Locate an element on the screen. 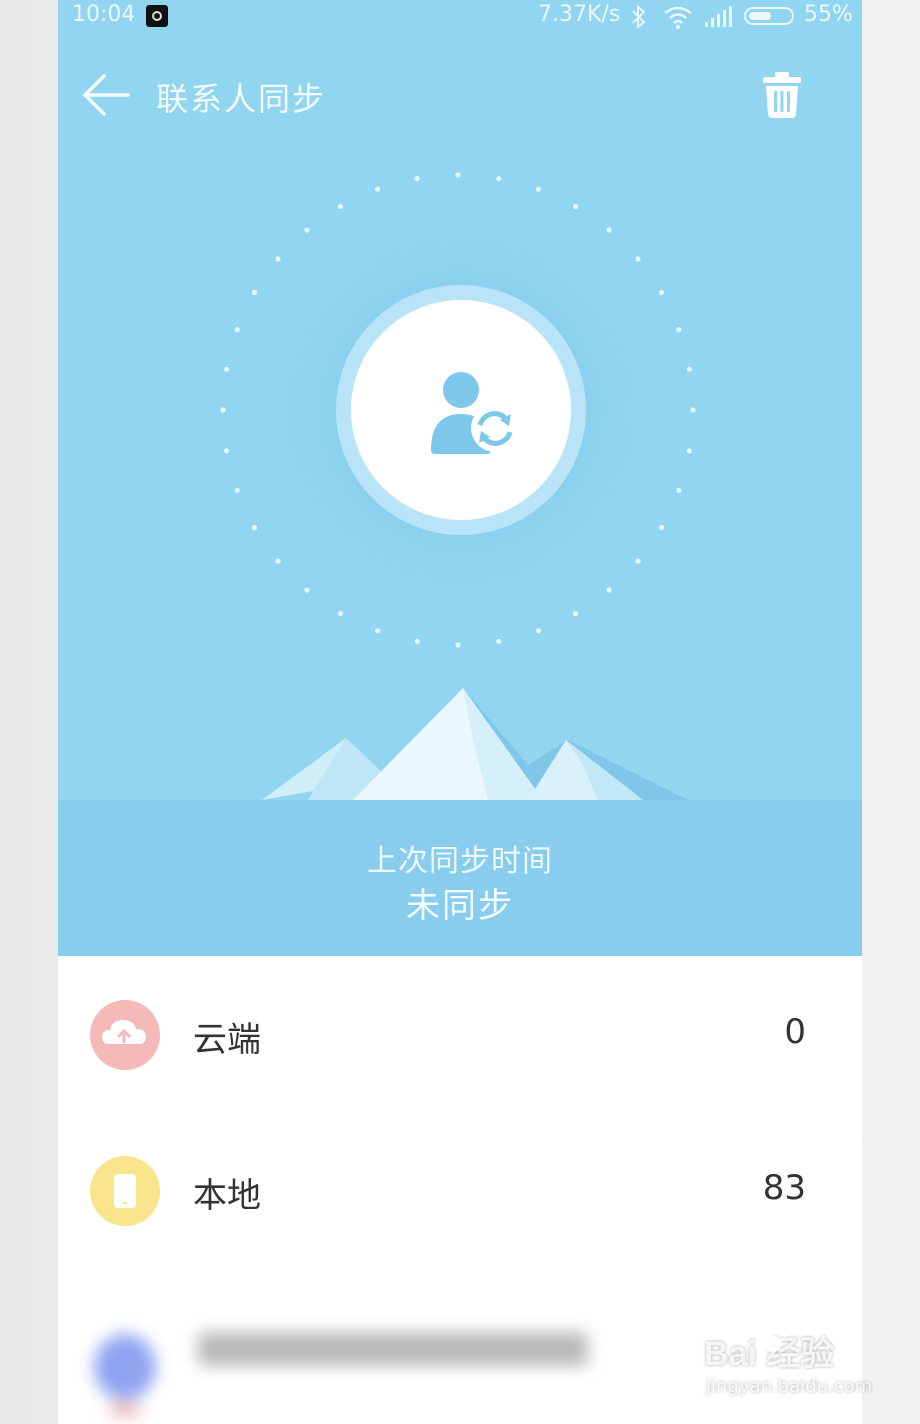 This screenshot has width=920, height=1424. status-bar: 10:04 7.37K/s 55% is located at coordinates (460, 17).